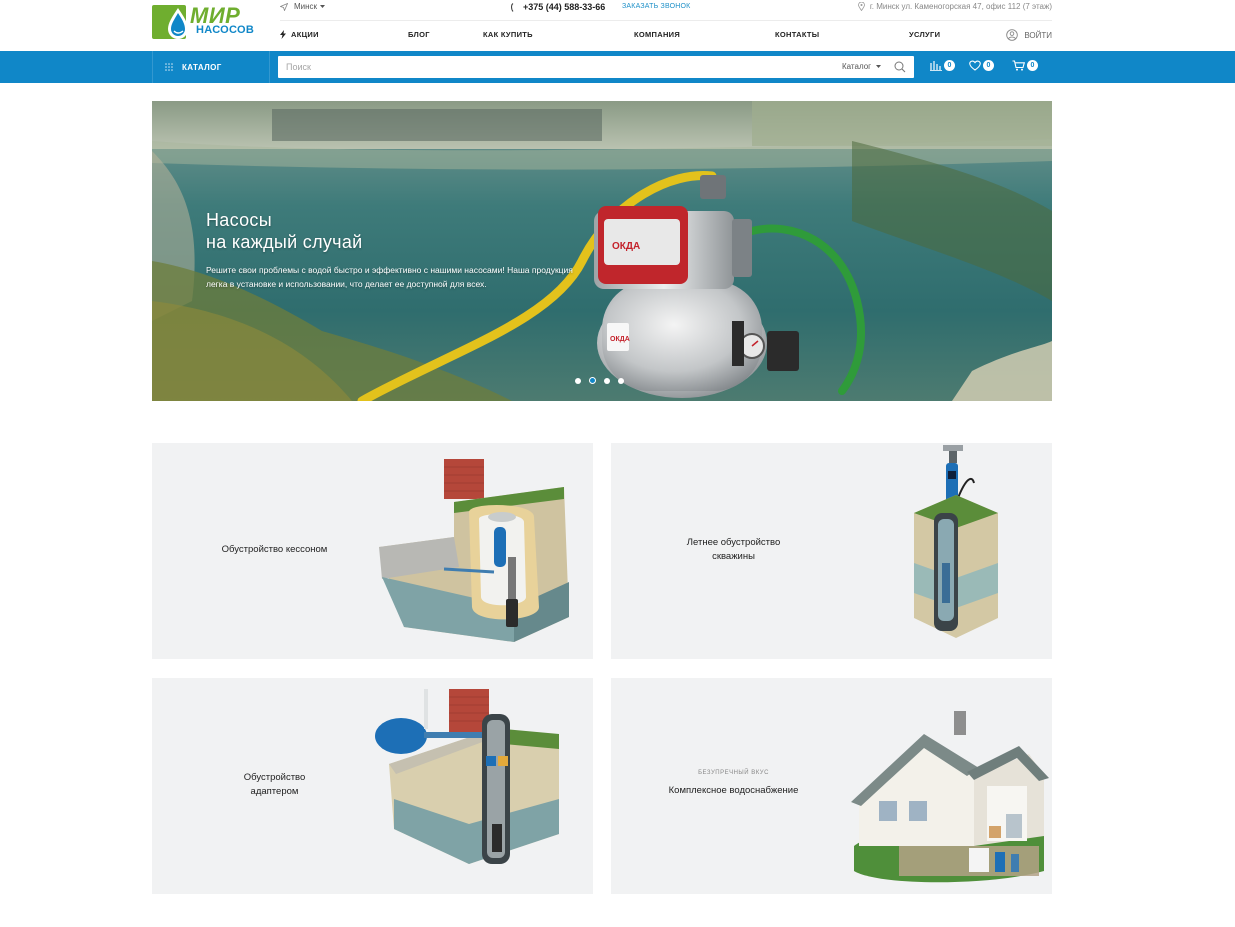  I want to click on header-action-icons: 0 0 0, so click(984, 65).